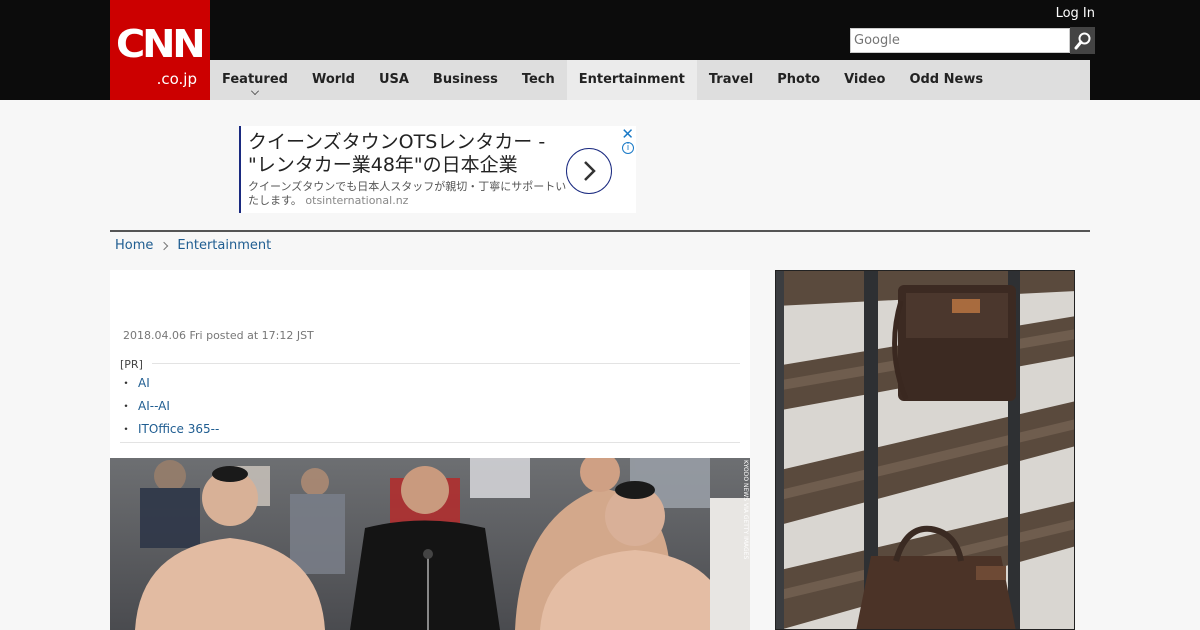 The image size is (1200, 630). I want to click on nav-item-label: Photo, so click(799, 79).